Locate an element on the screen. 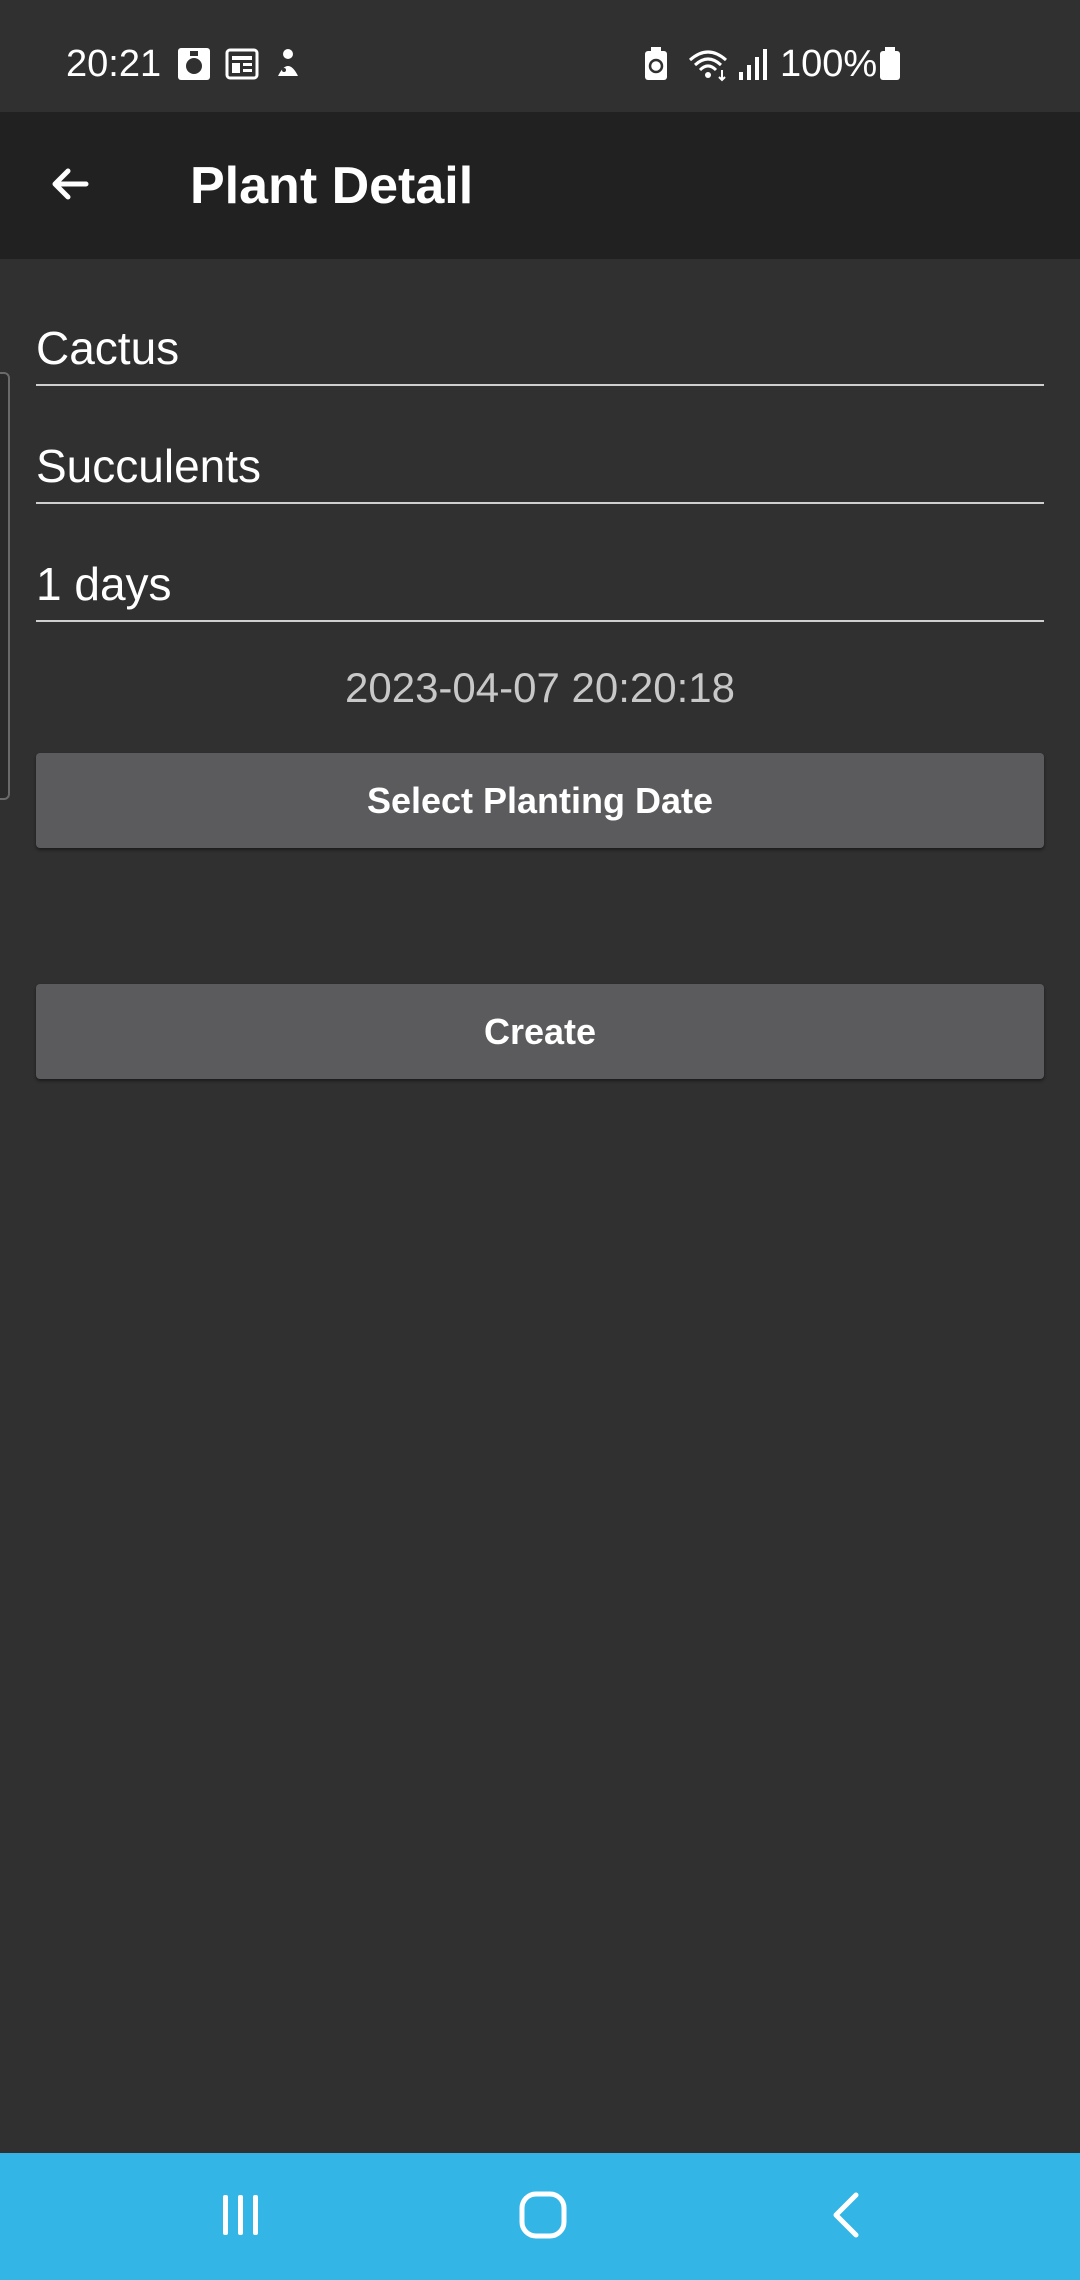 This screenshot has width=1080, height=2280. home-button is located at coordinates (543, 2217).